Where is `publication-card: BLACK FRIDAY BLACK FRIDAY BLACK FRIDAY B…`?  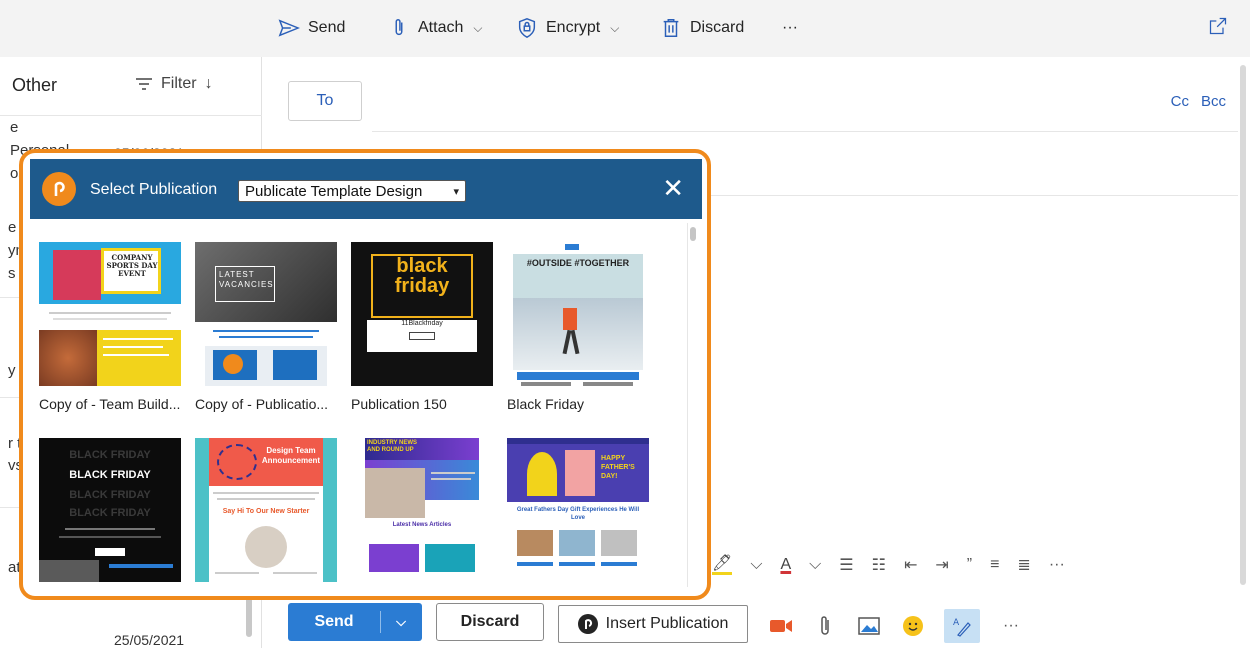 publication-card: BLACK FRIDAY BLACK FRIDAY BLACK FRIDAY B… is located at coordinates (110, 510).